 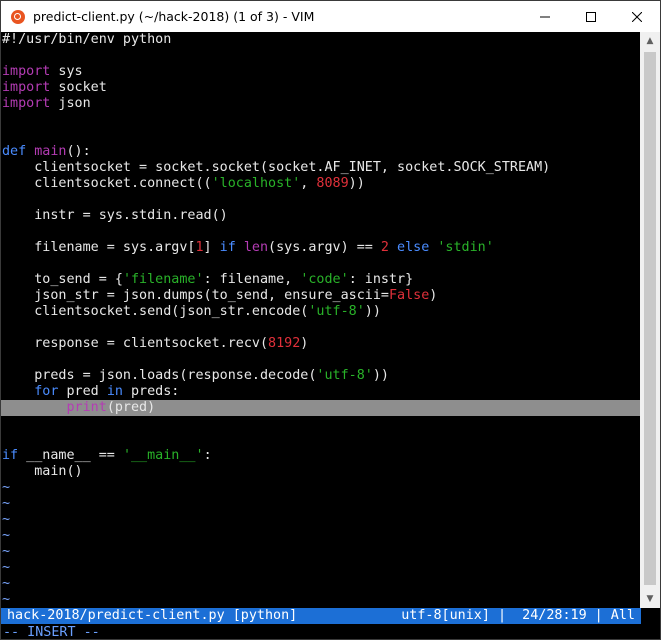 I want to click on code-token: 'localhost', so click(x=256, y=183).